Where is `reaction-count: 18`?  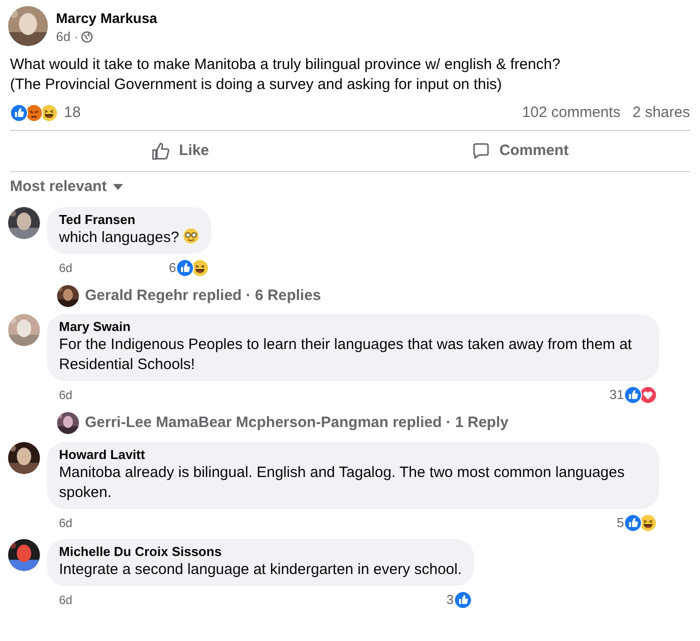 reaction-count: 18 is located at coordinates (72, 113).